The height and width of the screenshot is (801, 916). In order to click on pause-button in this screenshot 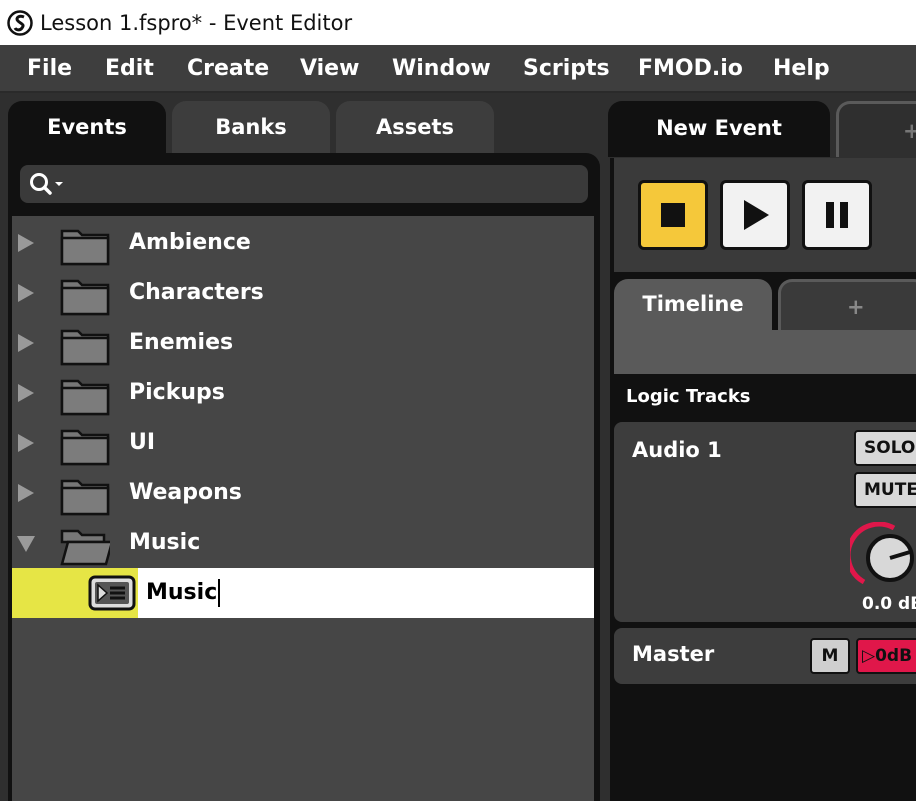, I will do `click(837, 215)`.